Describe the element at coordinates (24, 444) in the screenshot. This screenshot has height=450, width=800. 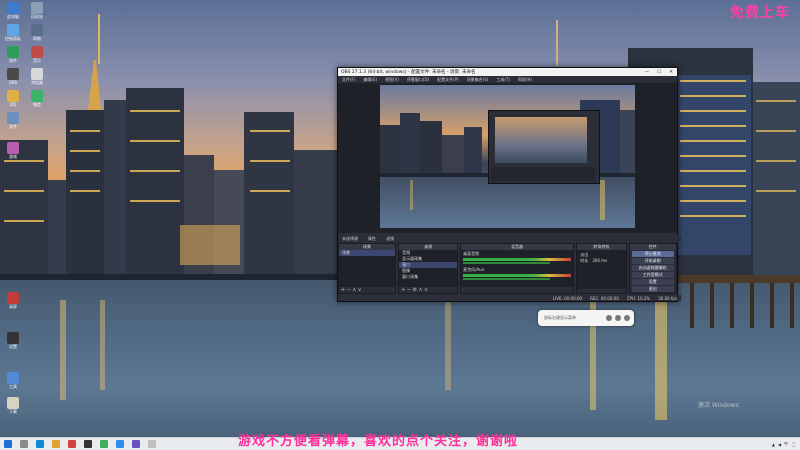
I see `search-icon` at that location.